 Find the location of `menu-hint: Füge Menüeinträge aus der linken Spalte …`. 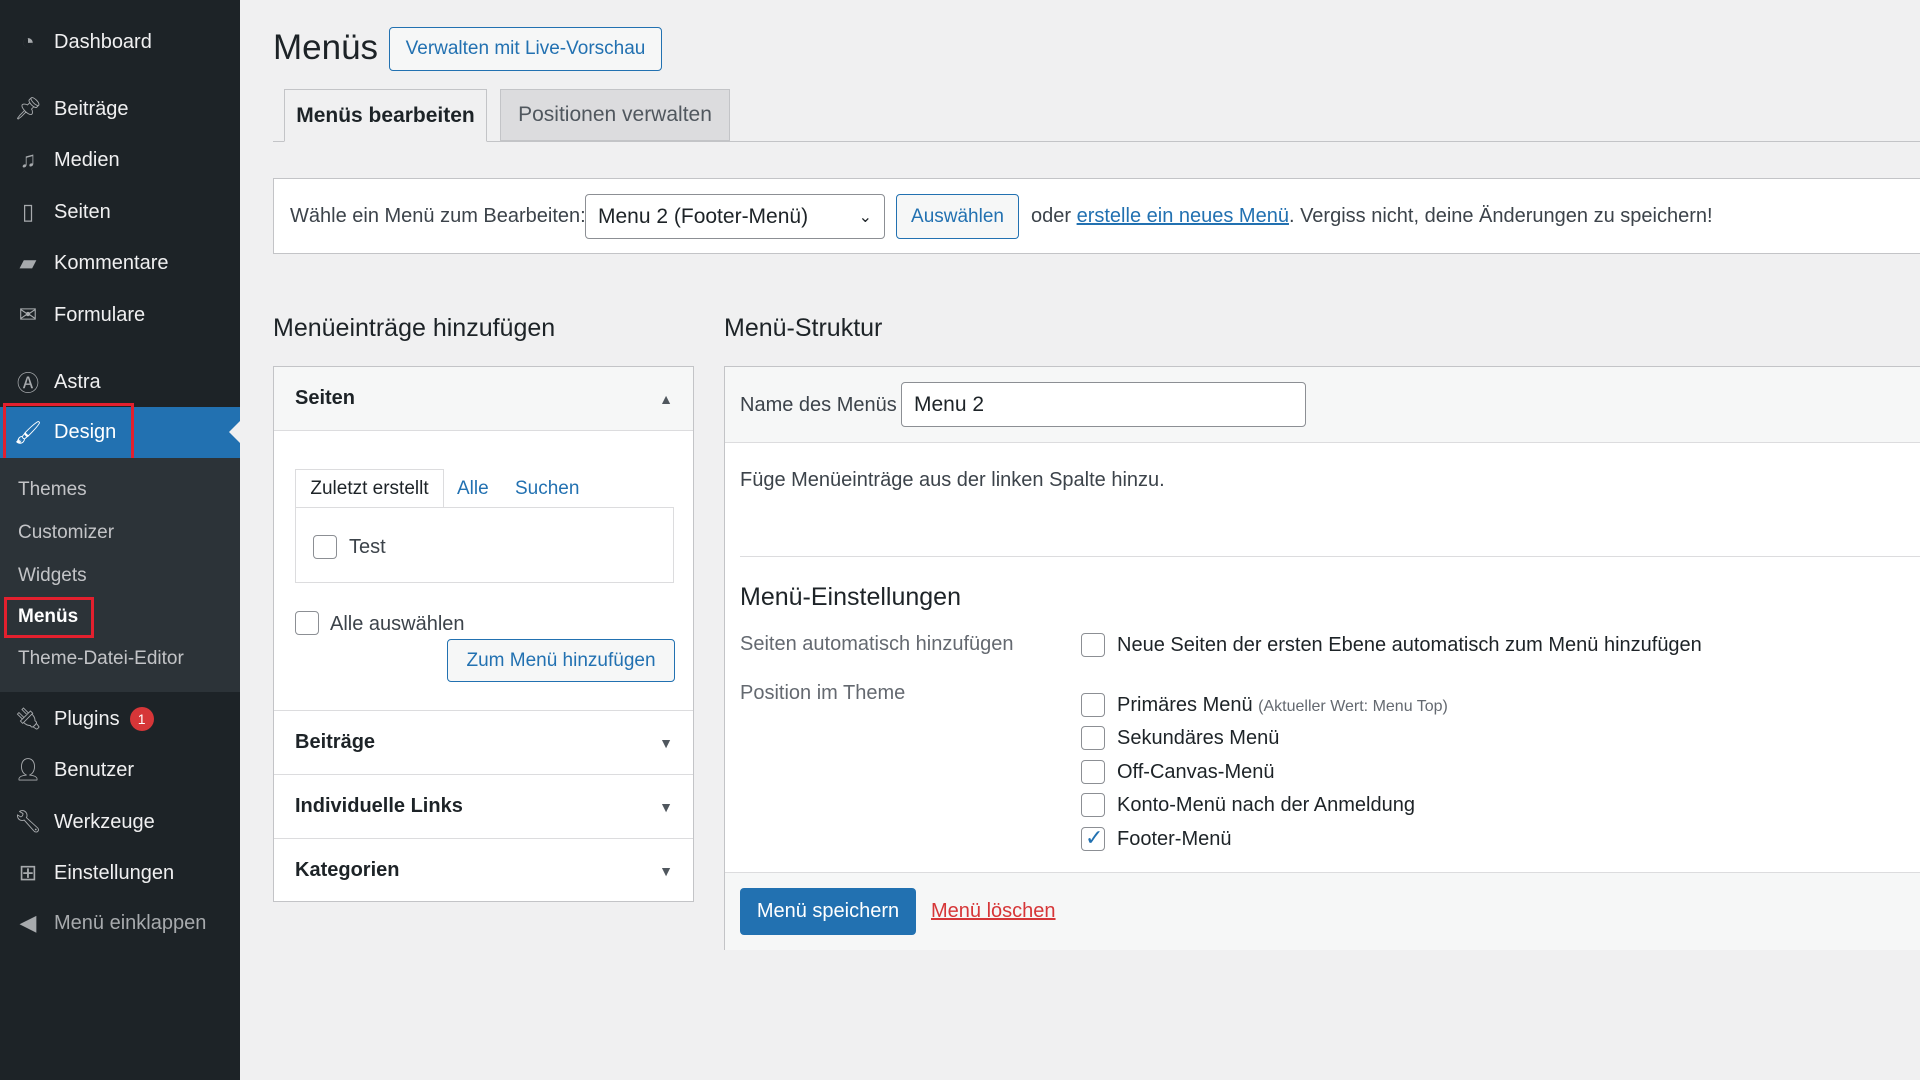

menu-hint: Füge Menüeinträge aus der linken Spalte … is located at coordinates (952, 480).